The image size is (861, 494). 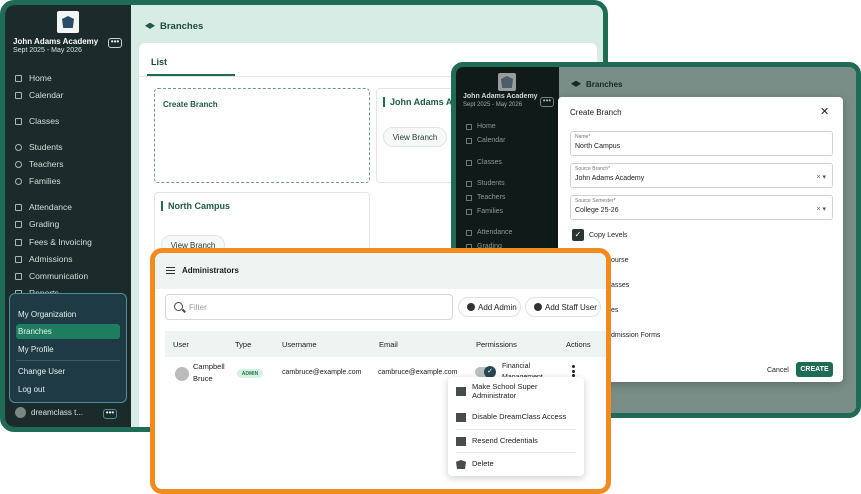 I want to click on name-field: Name* North Campus, so click(x=701, y=143).